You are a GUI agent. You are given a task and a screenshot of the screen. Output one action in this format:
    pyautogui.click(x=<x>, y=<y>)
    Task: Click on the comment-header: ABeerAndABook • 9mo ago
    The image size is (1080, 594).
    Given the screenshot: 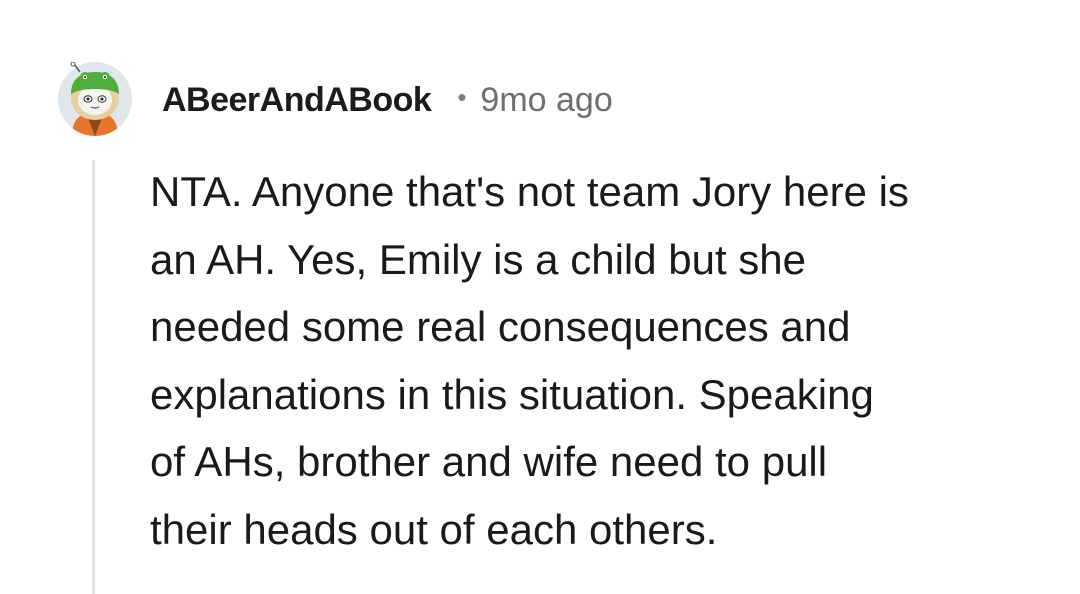 What is the action you would take?
    pyautogui.click(x=387, y=100)
    